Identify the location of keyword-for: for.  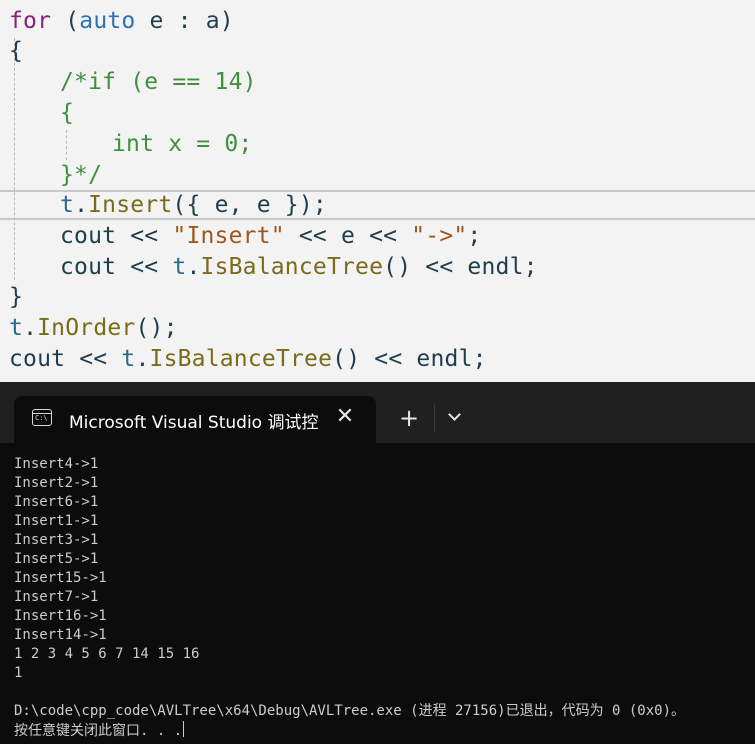
(30, 21).